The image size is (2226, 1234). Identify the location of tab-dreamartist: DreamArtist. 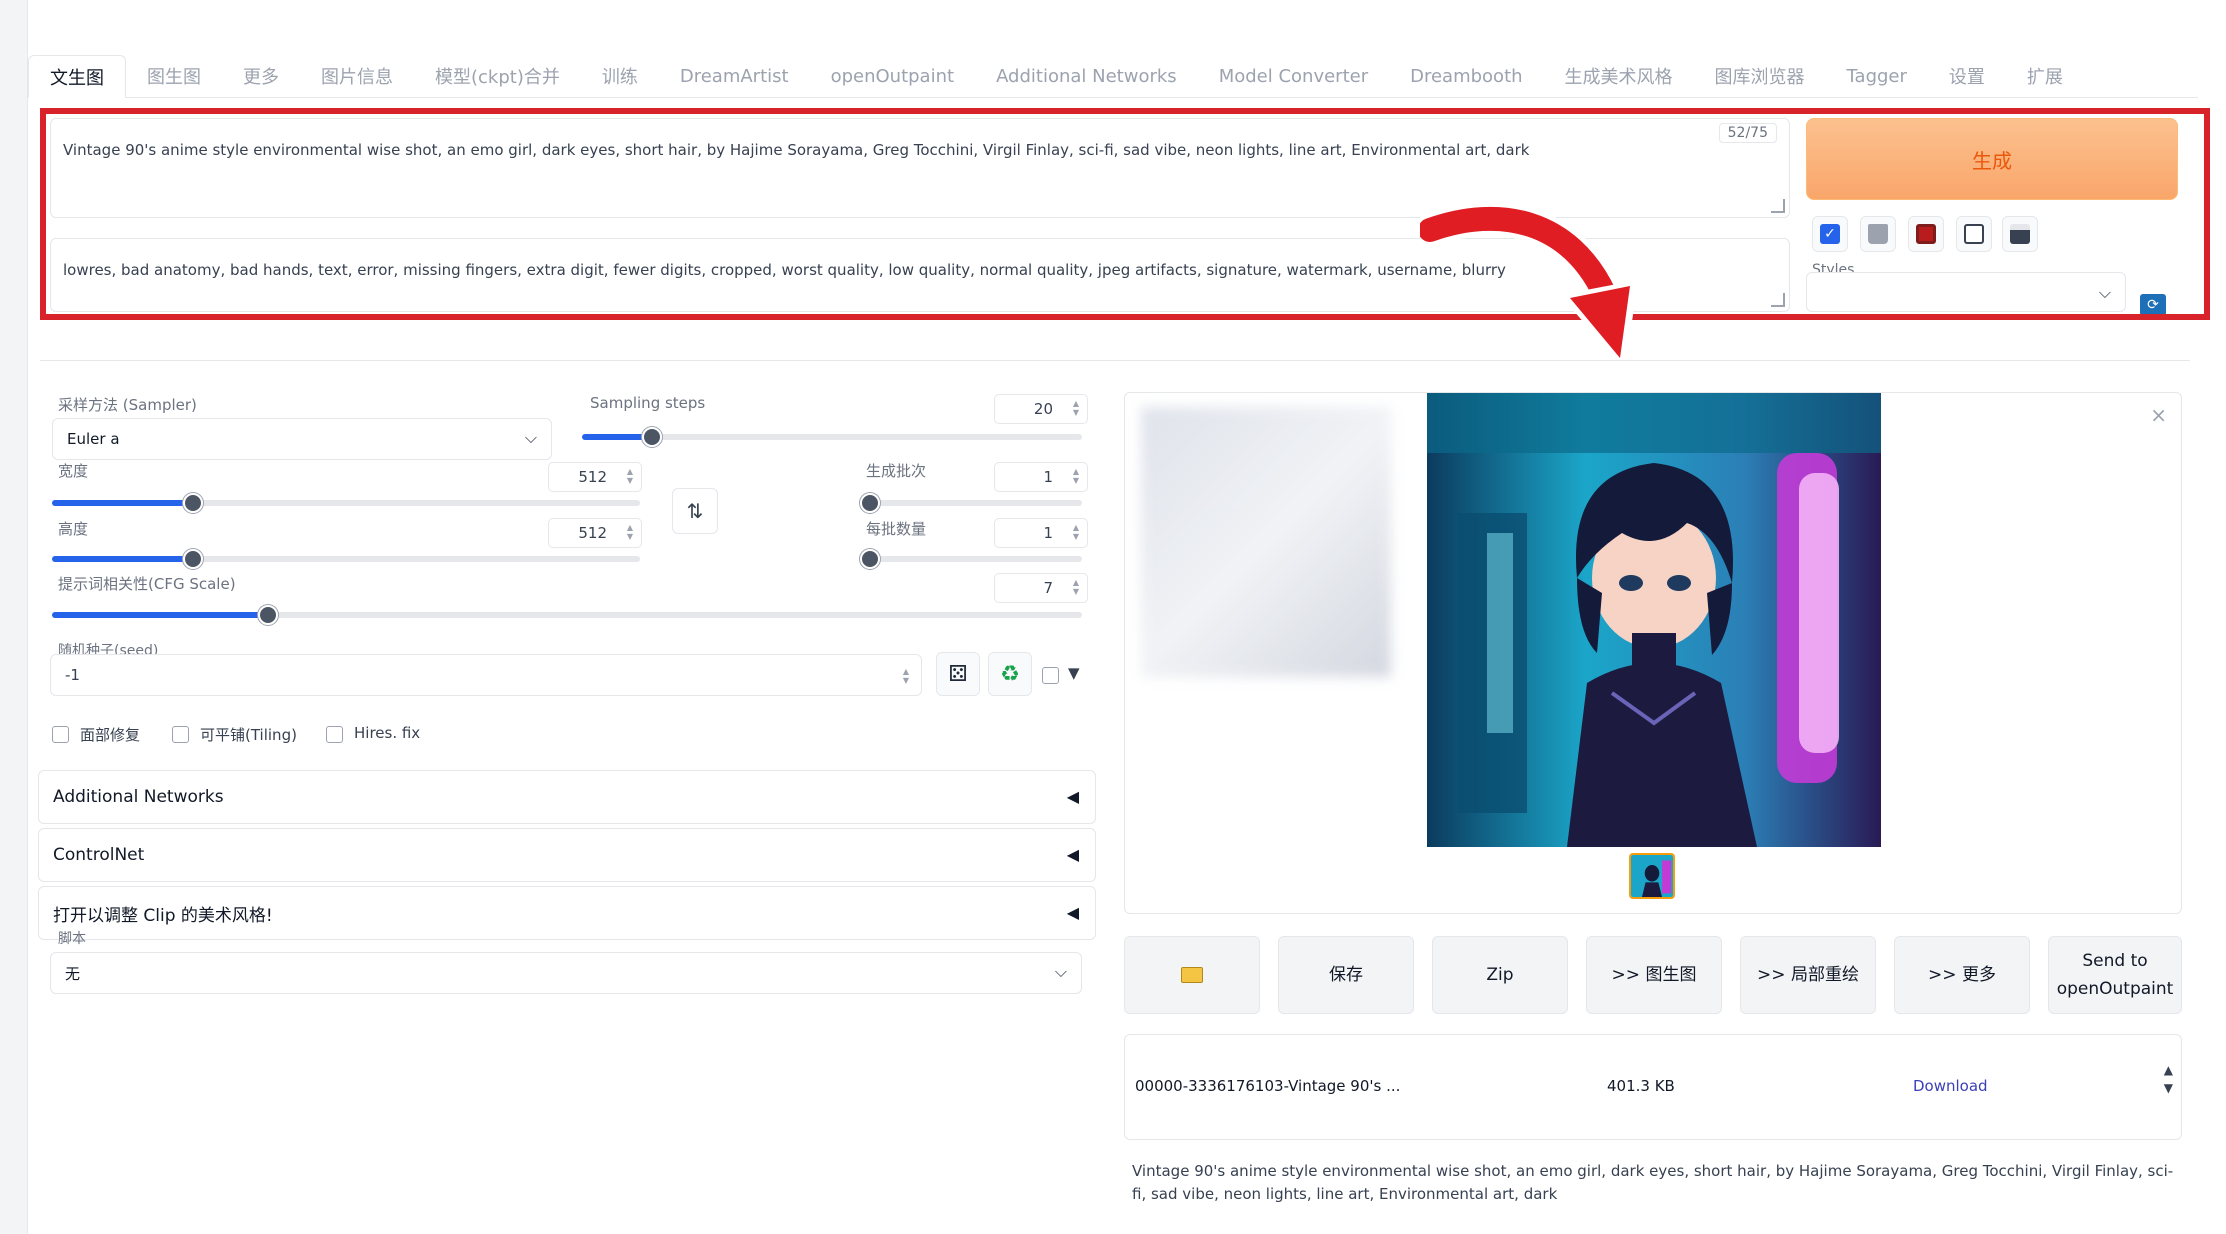
(734, 76).